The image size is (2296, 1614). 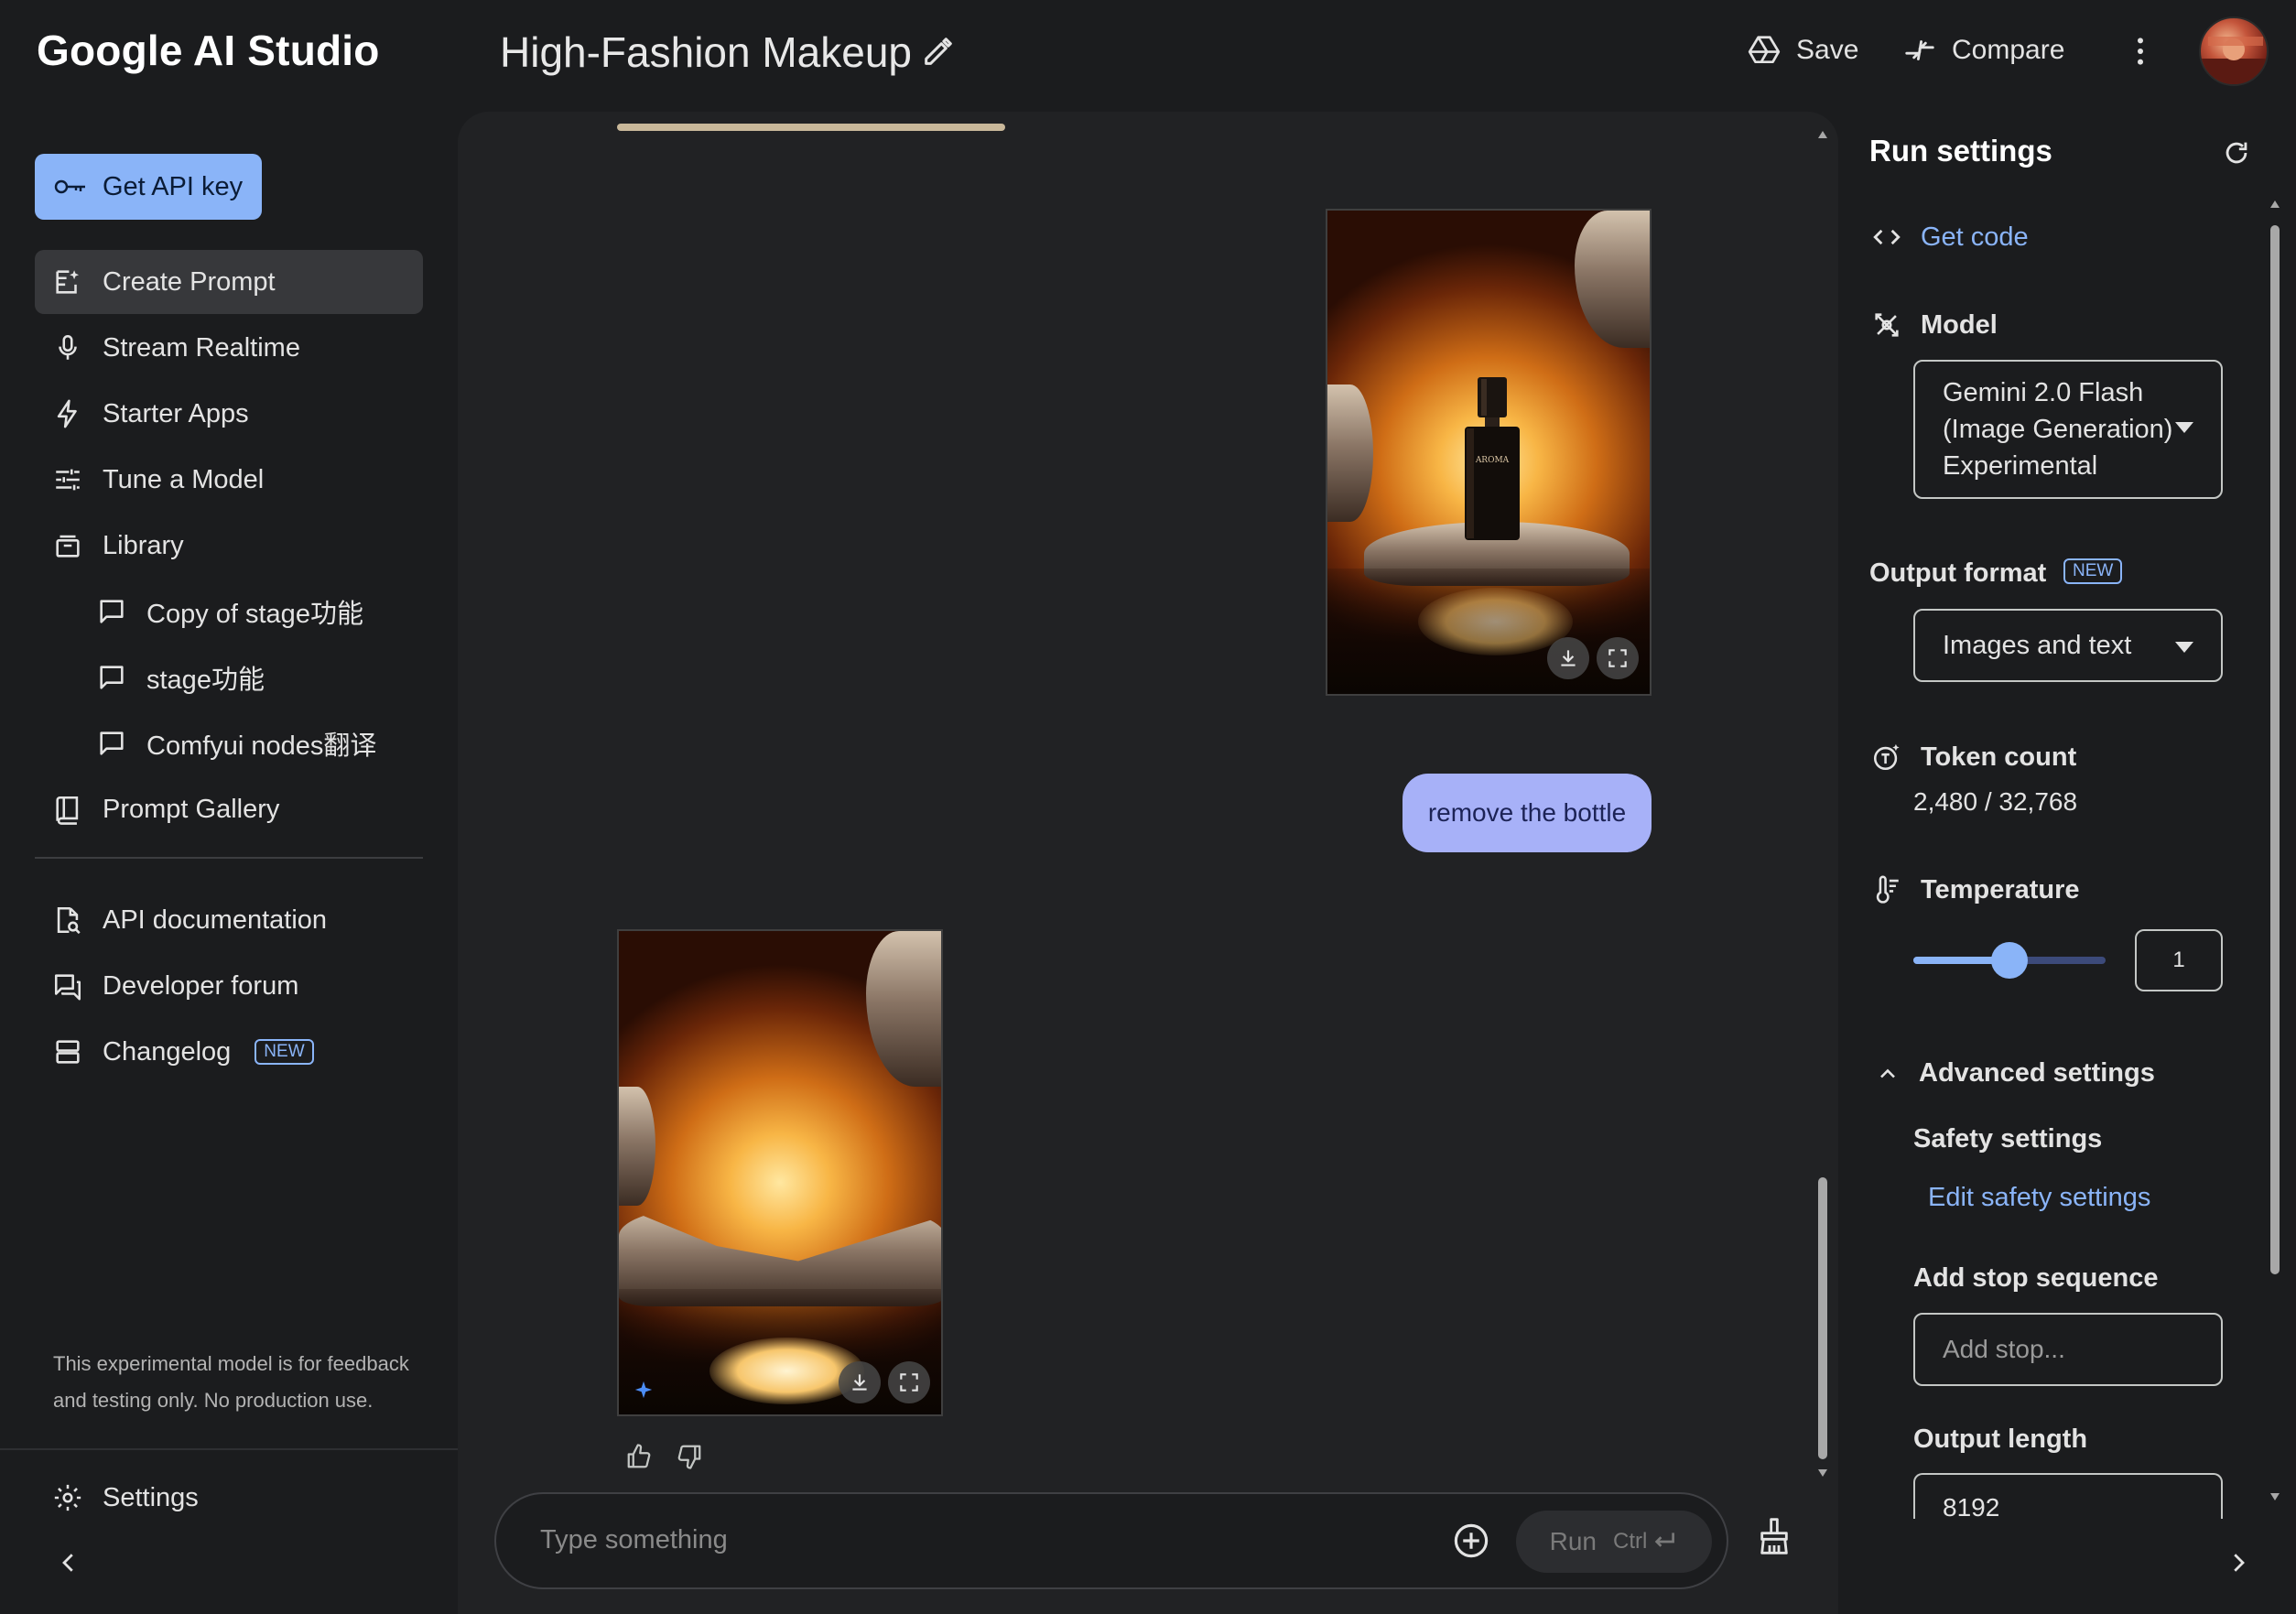 I want to click on prompt-title: High-Fashion Makeup, so click(x=706, y=52).